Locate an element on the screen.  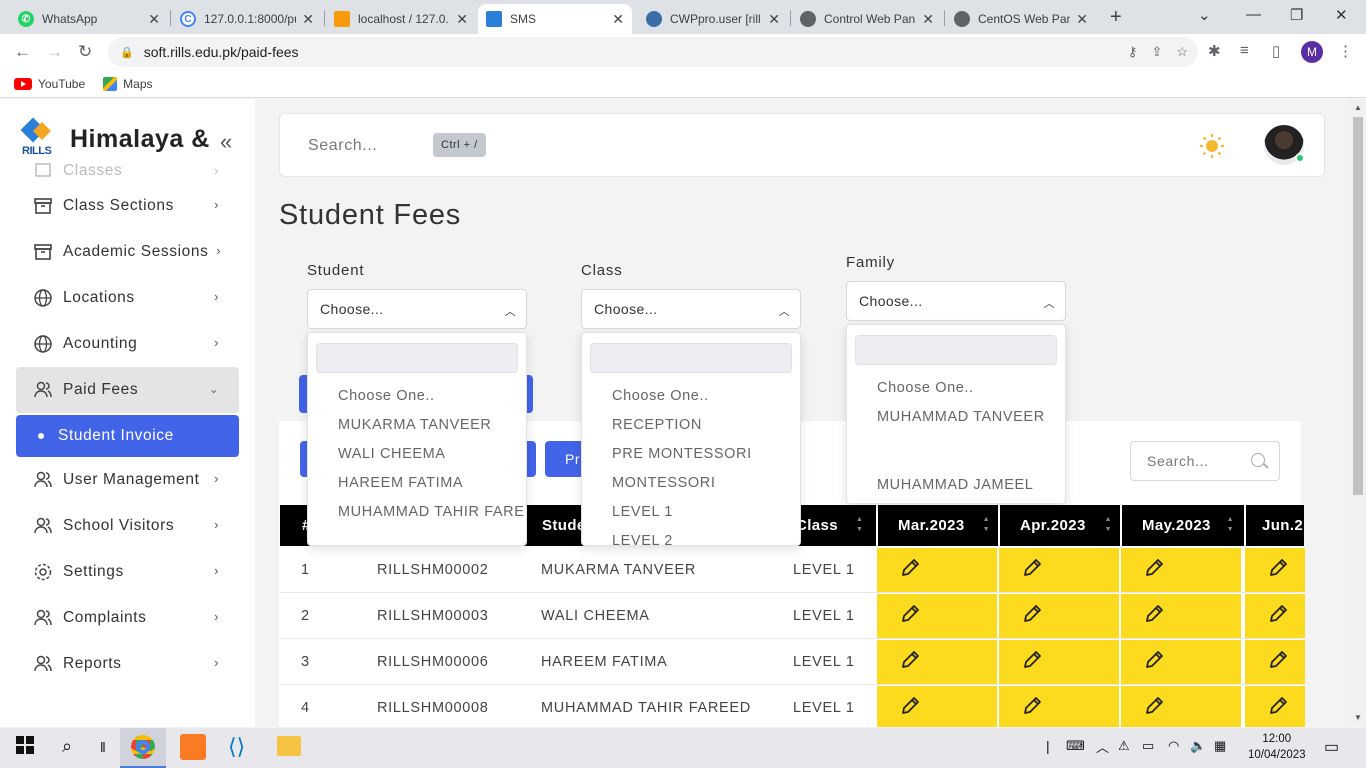
tab-local-8000: C 127.0.0.1:8000/pu ✕ is located at coordinates (247, 19).